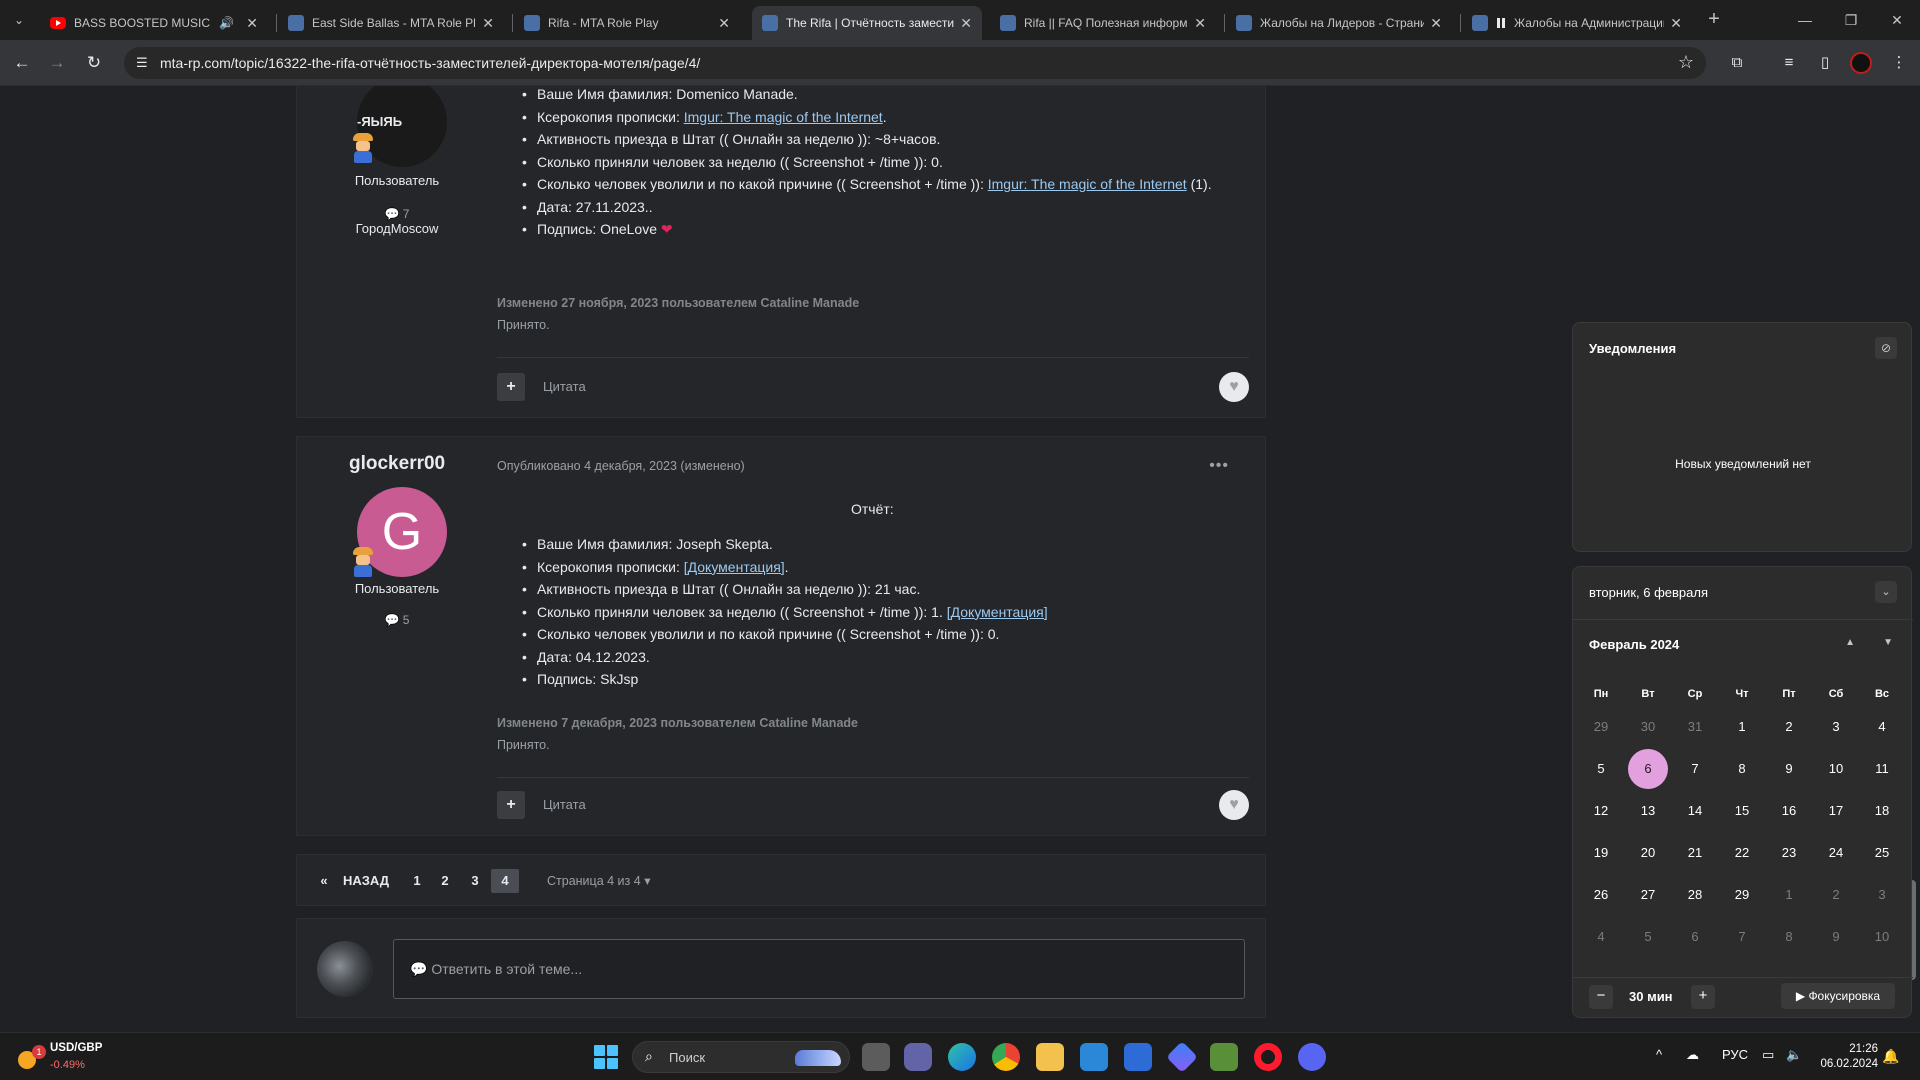 The height and width of the screenshot is (1080, 1920). I want to click on focus-start-button: ▶ Фокусировка, so click(1838, 996).